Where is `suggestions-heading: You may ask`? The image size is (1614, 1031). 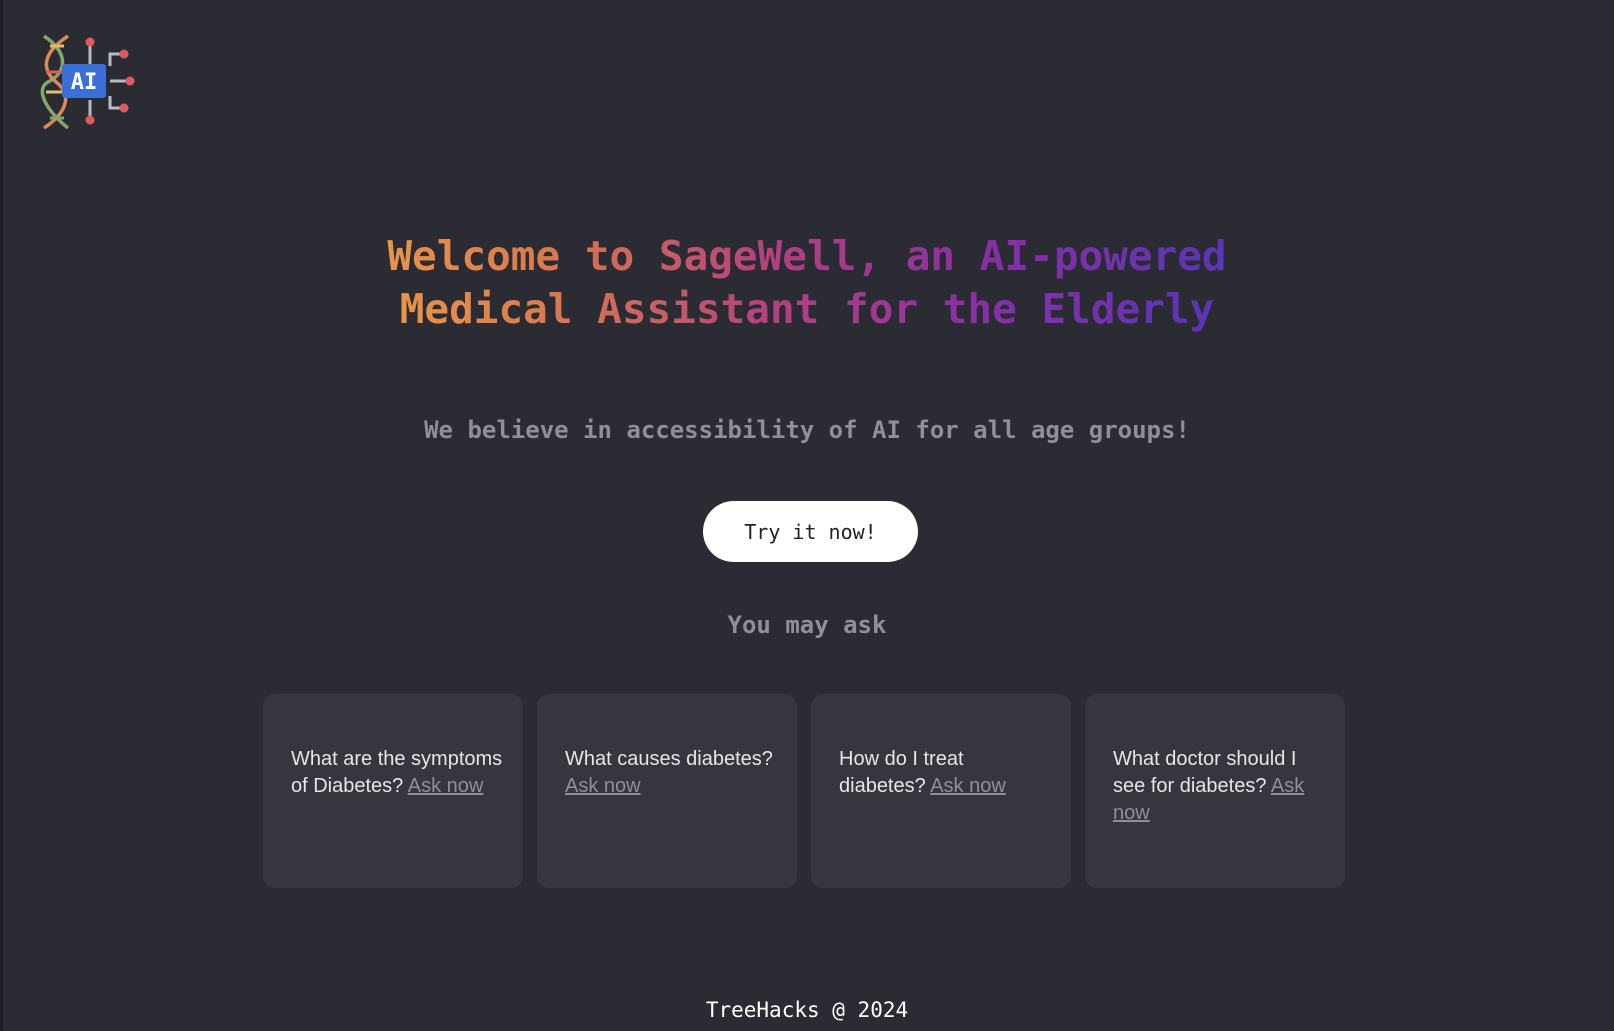 suggestions-heading: You may ask is located at coordinates (807, 625).